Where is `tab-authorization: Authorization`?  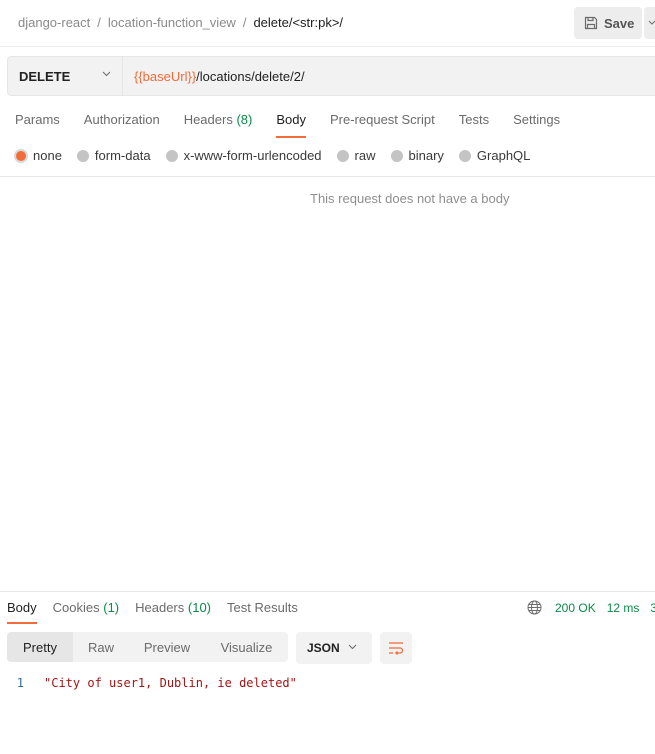
tab-authorization: Authorization is located at coordinates (122, 125).